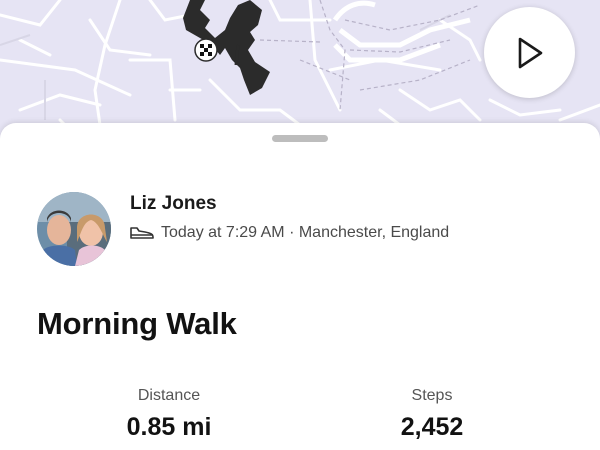  I want to click on stat-steps: Steps 2,452, so click(432, 414).